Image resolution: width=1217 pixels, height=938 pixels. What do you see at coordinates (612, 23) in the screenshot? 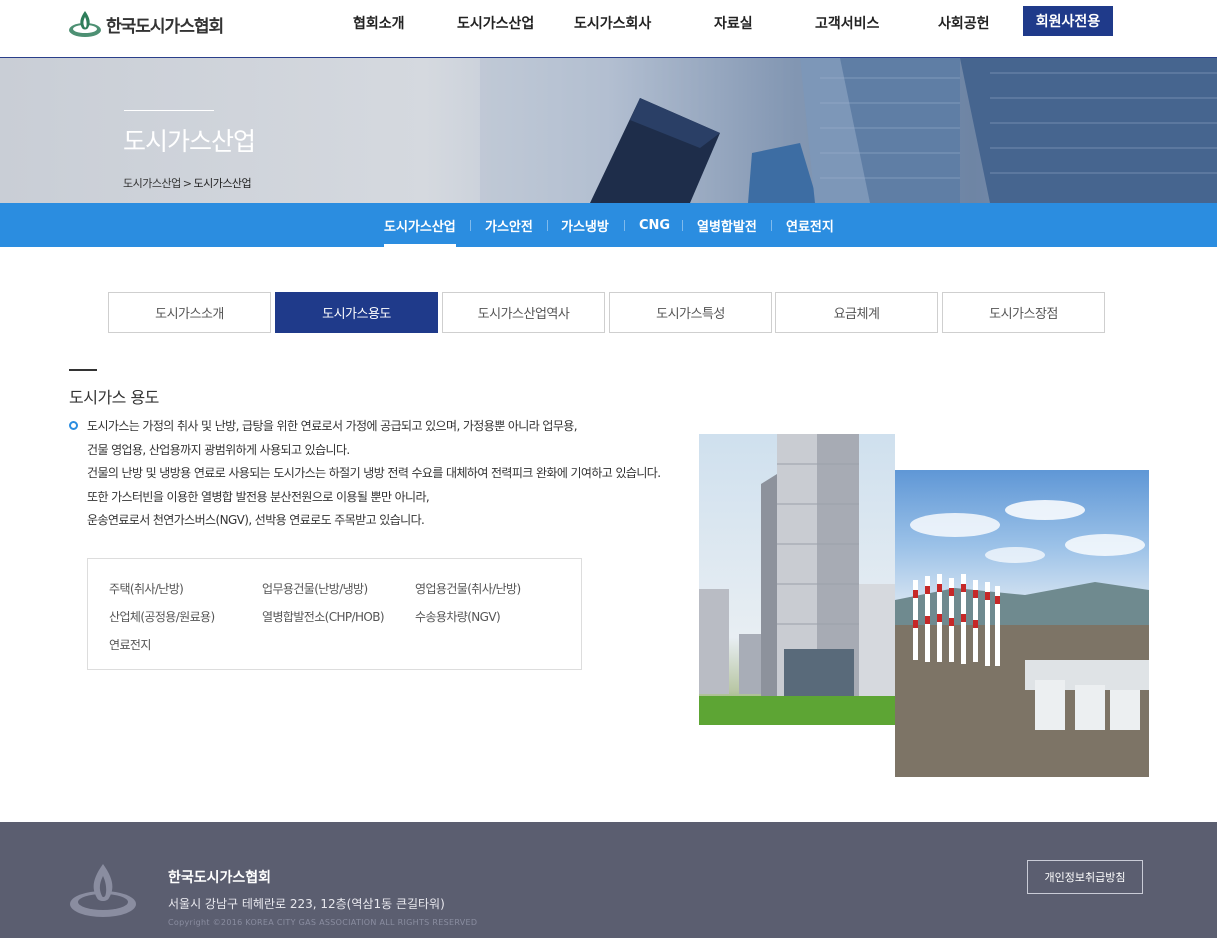
I see `nav-item-companies: 도시가스회사` at bounding box center [612, 23].